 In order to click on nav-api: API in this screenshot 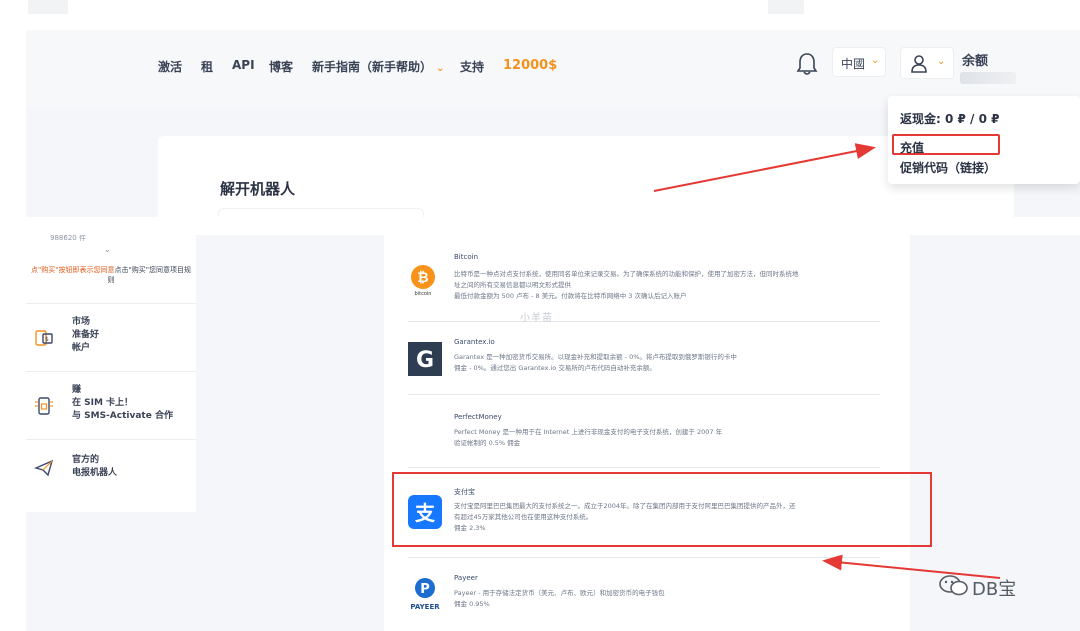, I will do `click(243, 65)`.